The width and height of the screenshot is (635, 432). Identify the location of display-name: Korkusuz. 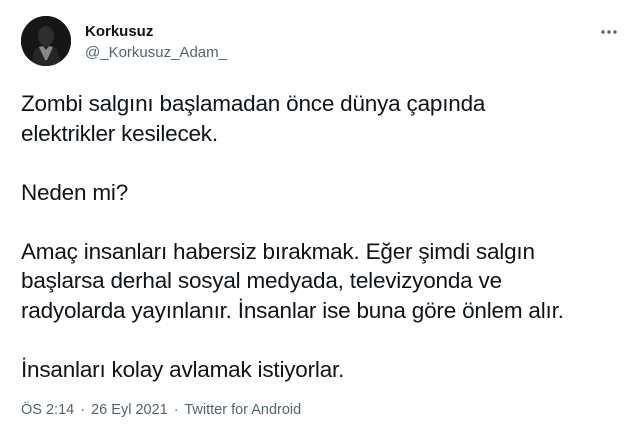
(119, 32).